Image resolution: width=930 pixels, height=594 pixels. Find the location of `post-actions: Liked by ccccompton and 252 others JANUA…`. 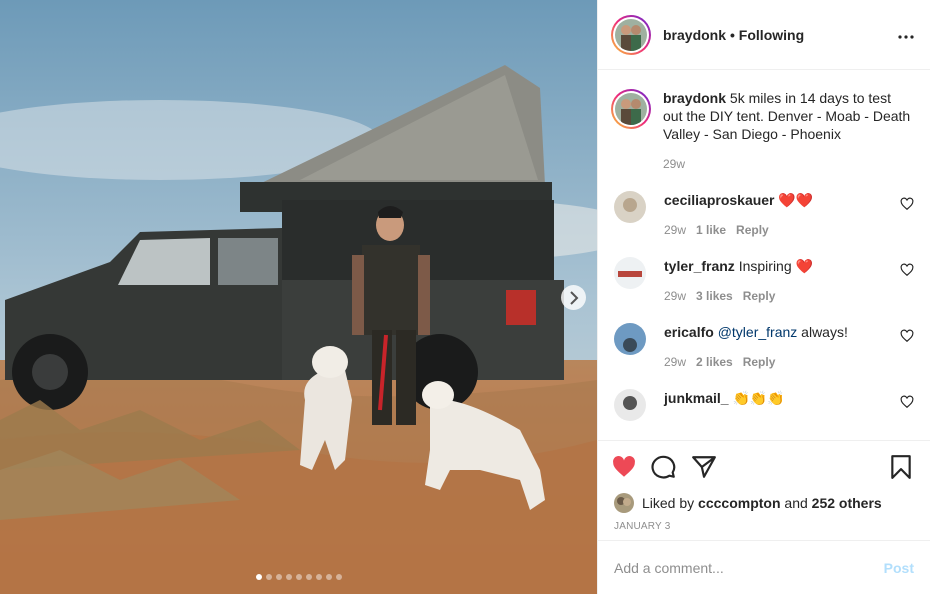

post-actions: Liked by ccccompton and 252 others JANUA… is located at coordinates (764, 486).